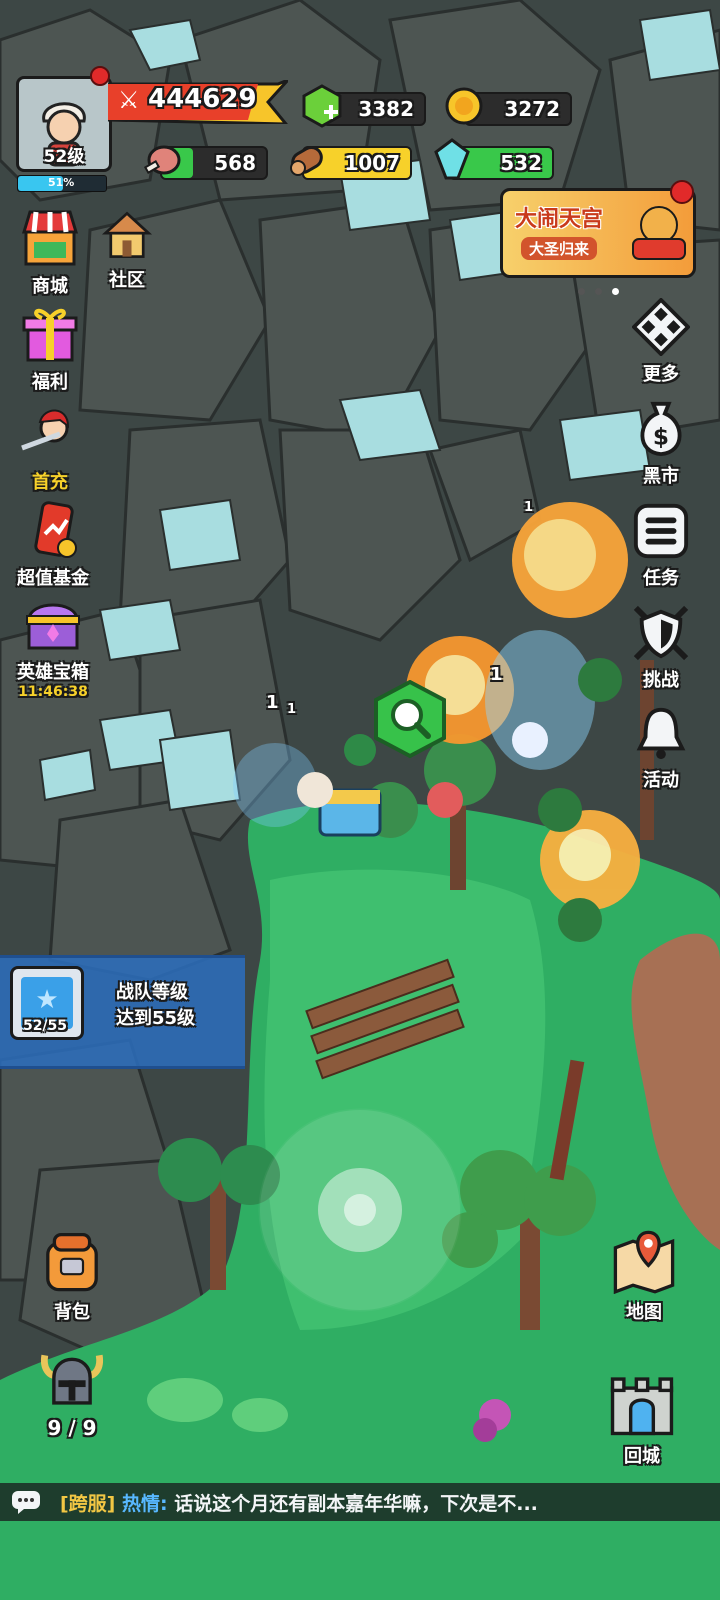 The image size is (720, 1600). Describe the element at coordinates (306, 161) in the screenshot. I see `wood-log-icon` at that location.